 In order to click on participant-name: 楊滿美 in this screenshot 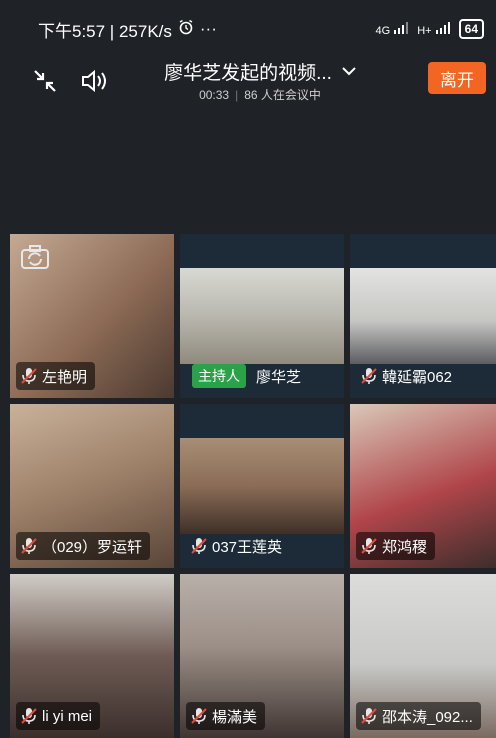, I will do `click(235, 717)`.